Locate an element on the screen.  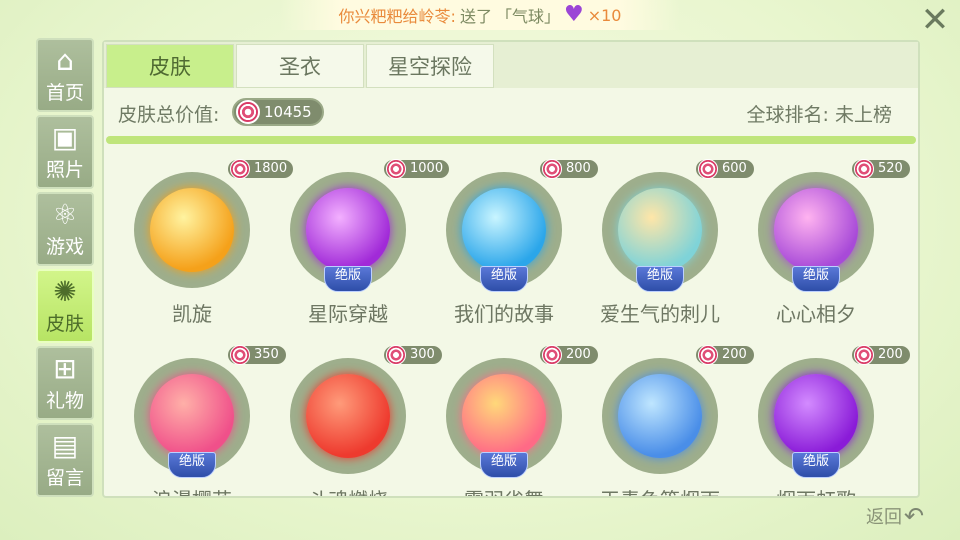
back-arrow-icon: ↶ is located at coordinates (914, 516).